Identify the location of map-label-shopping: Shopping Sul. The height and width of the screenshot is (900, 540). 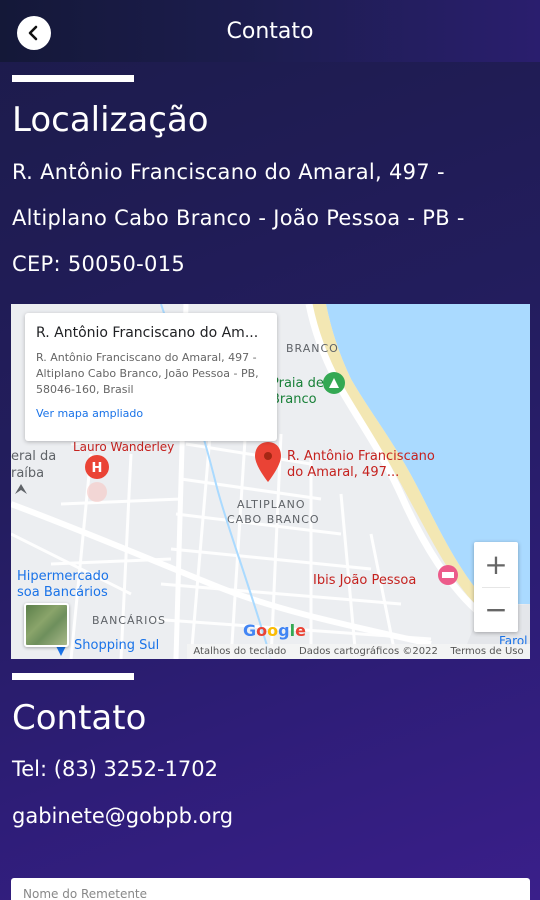
(116, 645).